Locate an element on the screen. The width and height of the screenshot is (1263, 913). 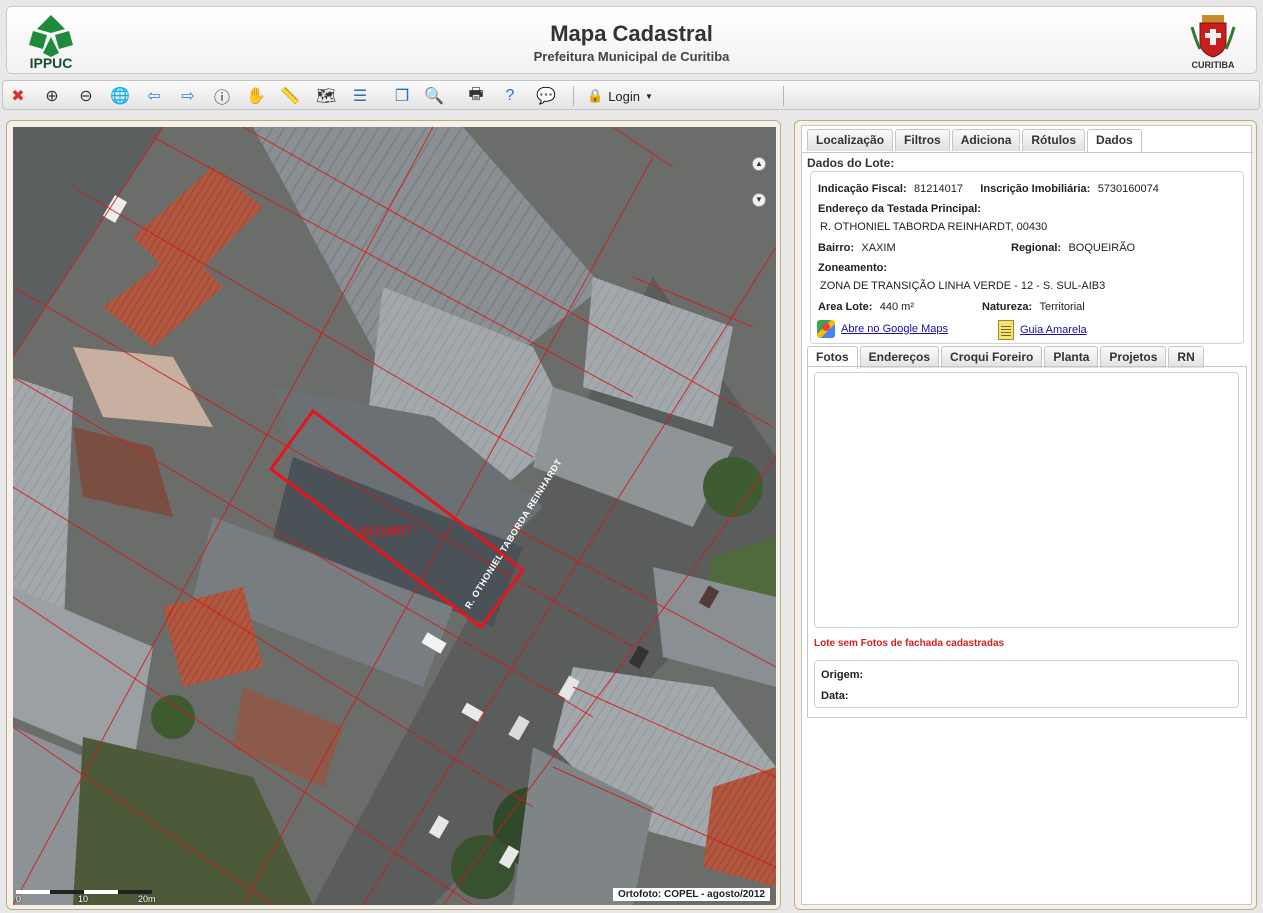
regional-value: BOQUEIRÃO is located at coordinates (1102, 248).